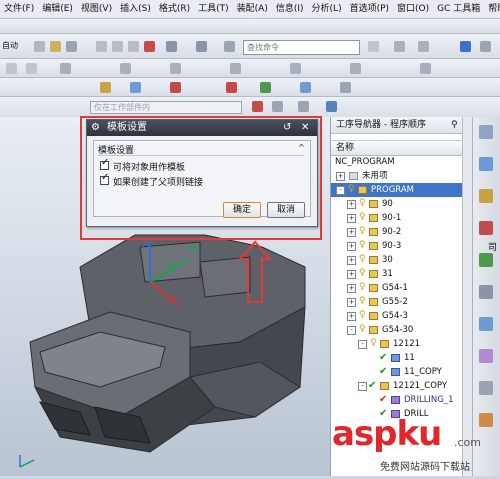  Describe the element at coordinates (252, 9) in the screenshot. I see `menu-assembly: 装配(A)` at that location.